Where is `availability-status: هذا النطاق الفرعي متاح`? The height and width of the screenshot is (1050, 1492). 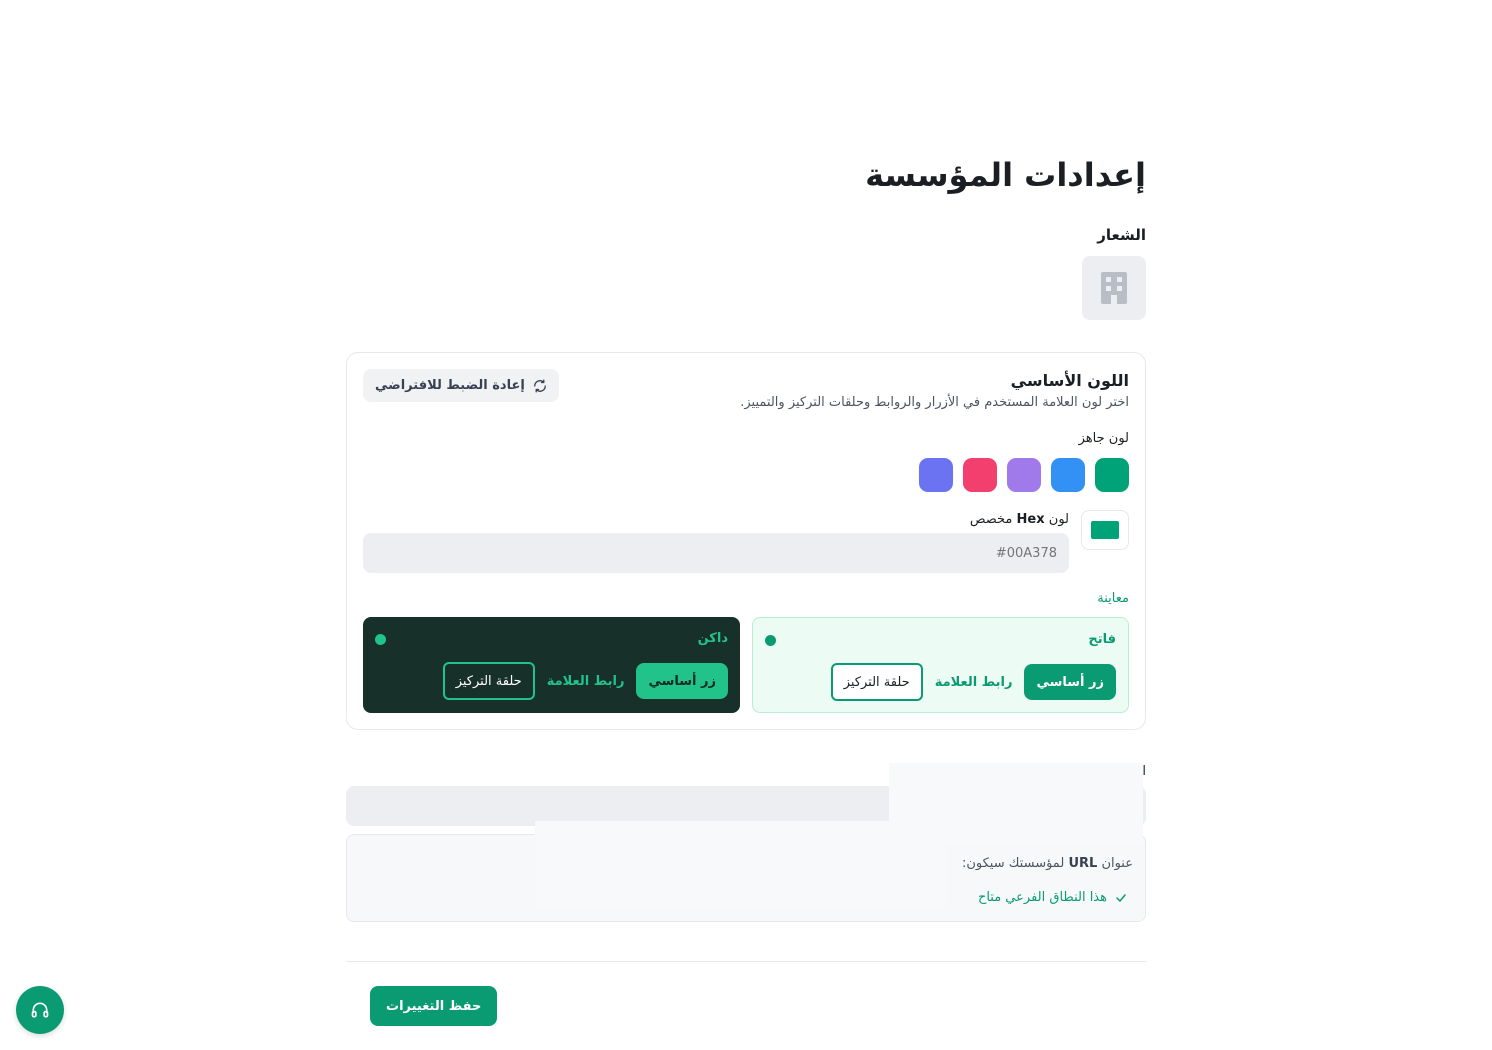 availability-status: هذا النطاق الفرعي متاح is located at coordinates (1052, 897).